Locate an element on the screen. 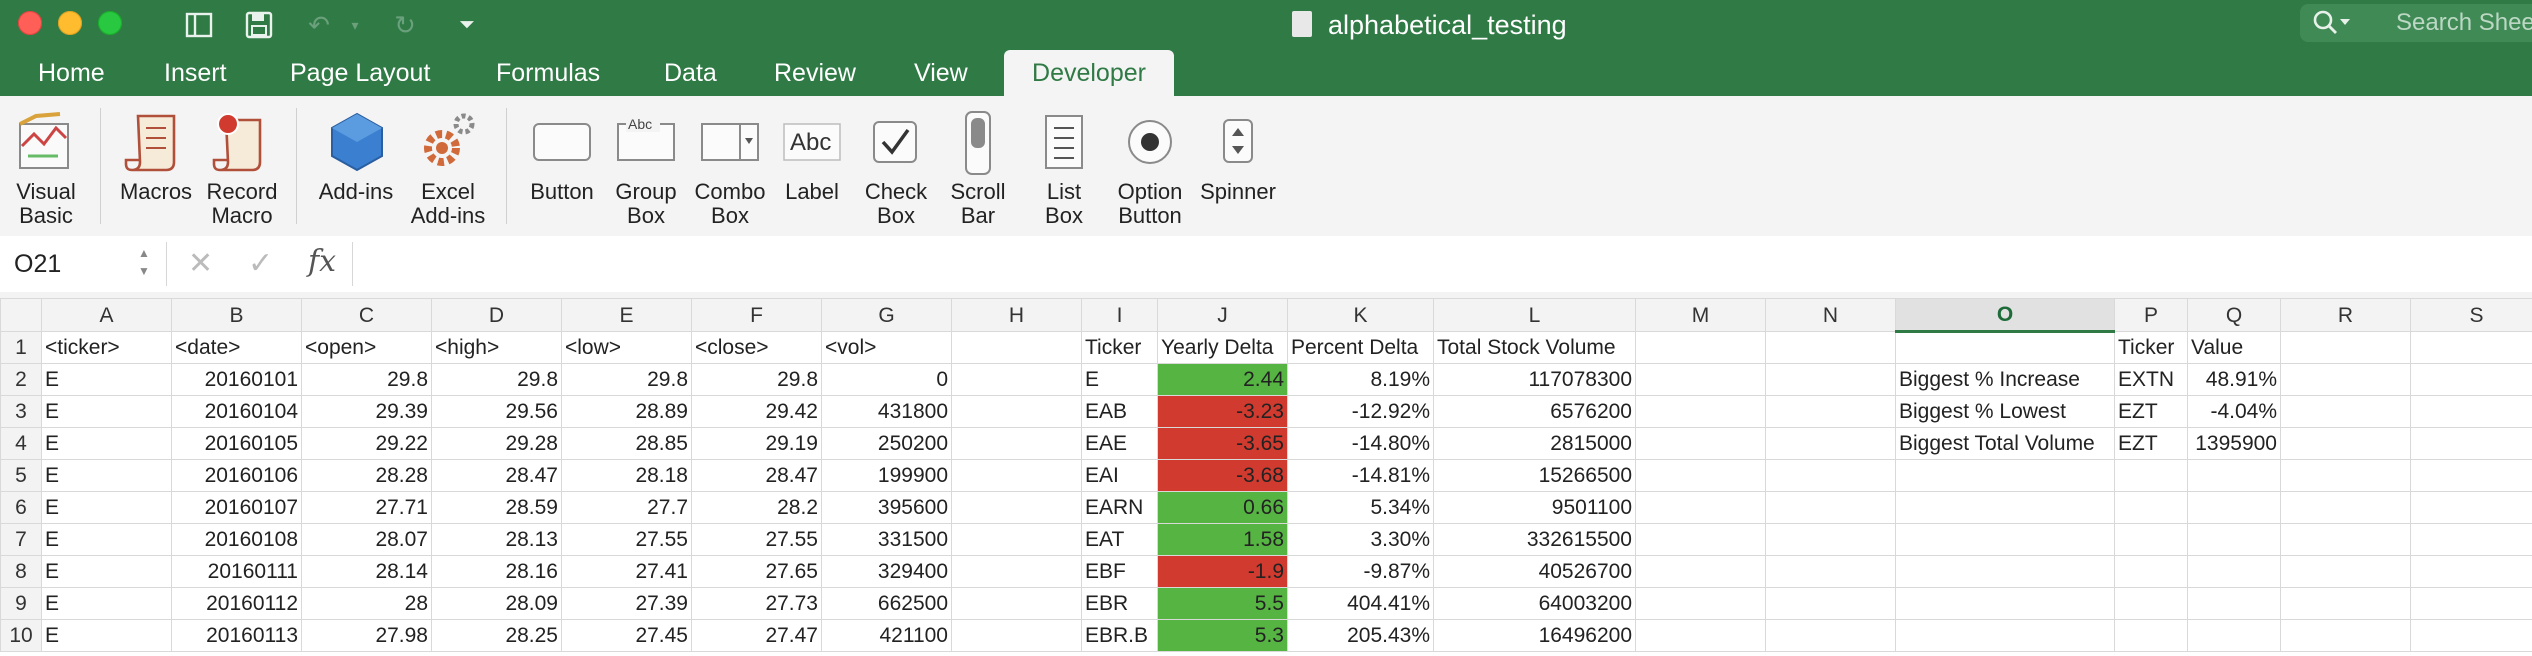 This screenshot has width=2532, height=656. cell-s6 is located at coordinates (2471, 507).